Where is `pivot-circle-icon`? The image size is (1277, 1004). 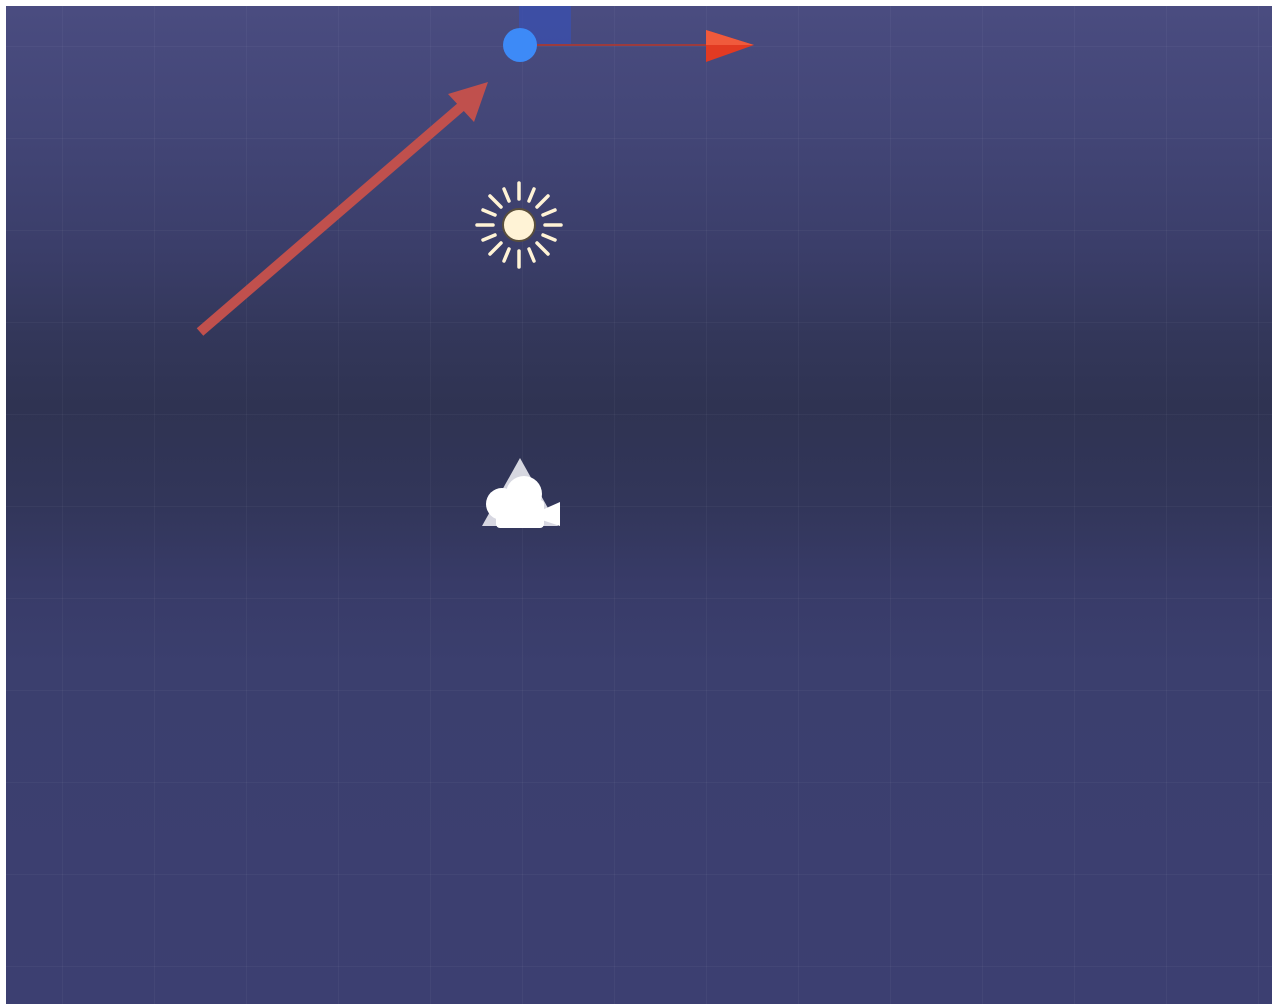 pivot-circle-icon is located at coordinates (520, 45).